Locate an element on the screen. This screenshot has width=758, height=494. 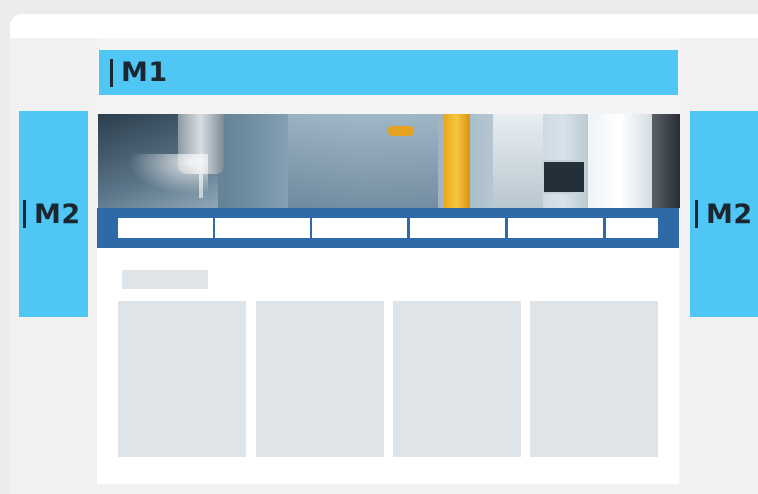
nav-bar is located at coordinates (388, 228).